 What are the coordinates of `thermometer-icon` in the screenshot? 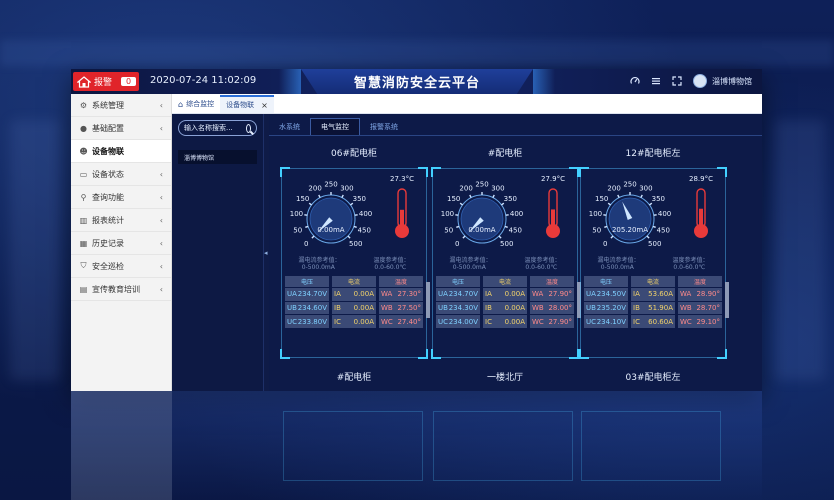 It's located at (701, 213).